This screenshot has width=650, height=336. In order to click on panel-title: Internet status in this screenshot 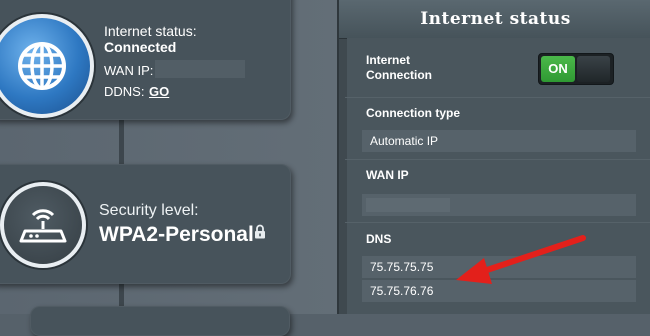, I will do `click(494, 19)`.